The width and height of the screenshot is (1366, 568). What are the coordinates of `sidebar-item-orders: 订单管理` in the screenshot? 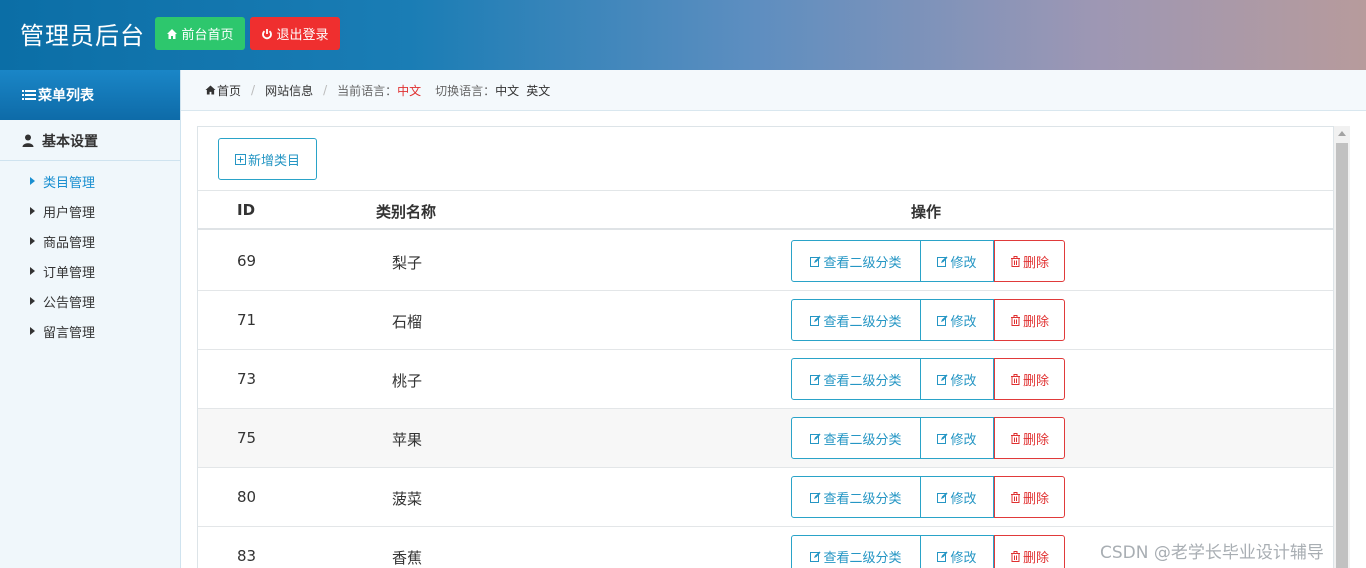 It's located at (90, 271).